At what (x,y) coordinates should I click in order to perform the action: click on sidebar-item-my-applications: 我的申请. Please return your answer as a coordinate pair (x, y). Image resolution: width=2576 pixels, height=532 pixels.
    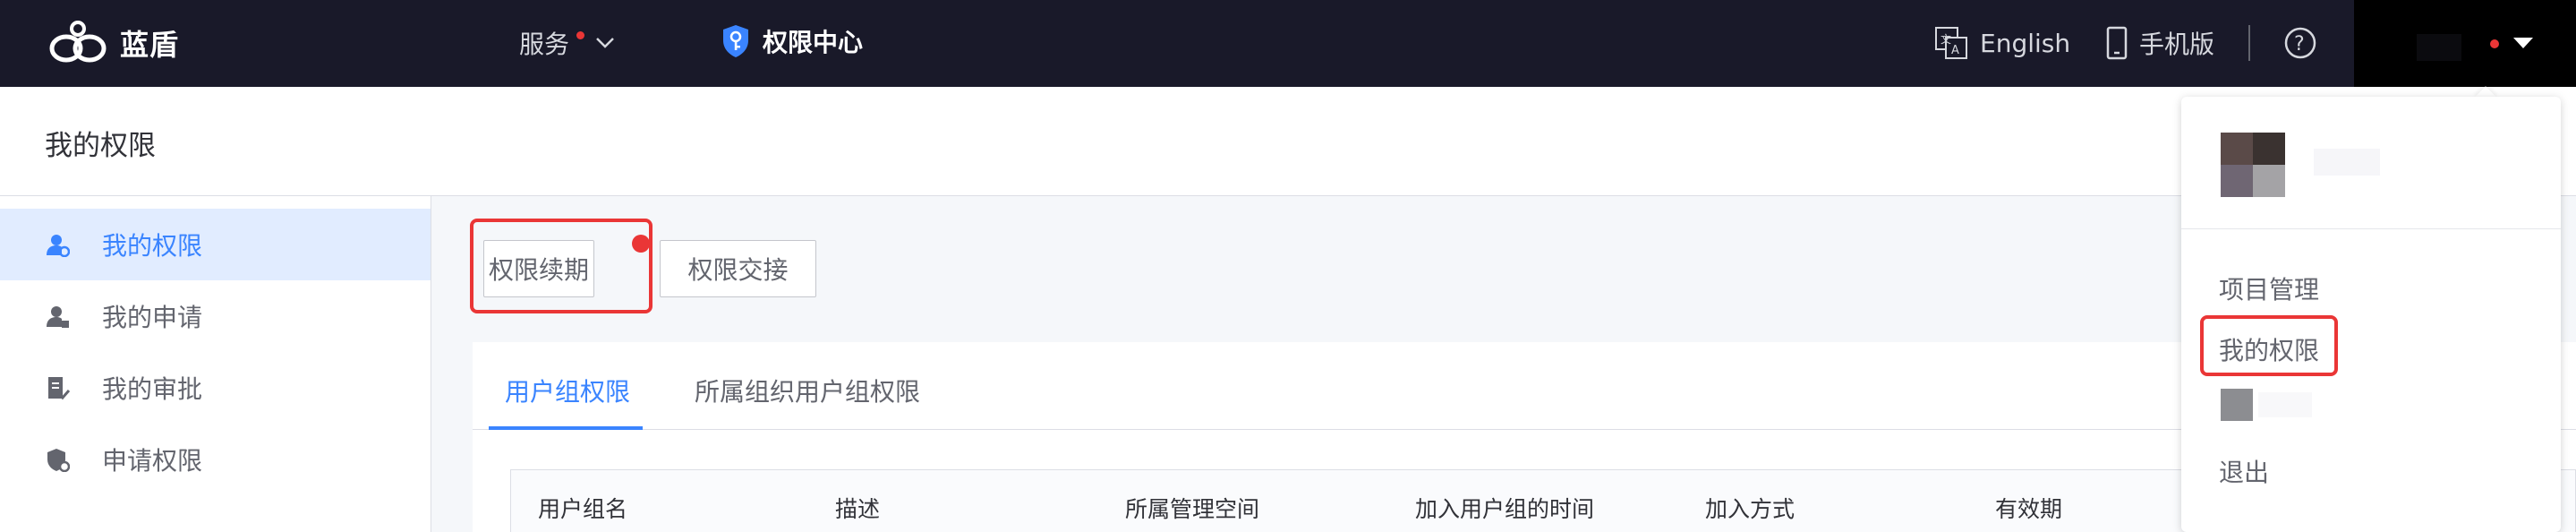
    Looking at the image, I should click on (215, 316).